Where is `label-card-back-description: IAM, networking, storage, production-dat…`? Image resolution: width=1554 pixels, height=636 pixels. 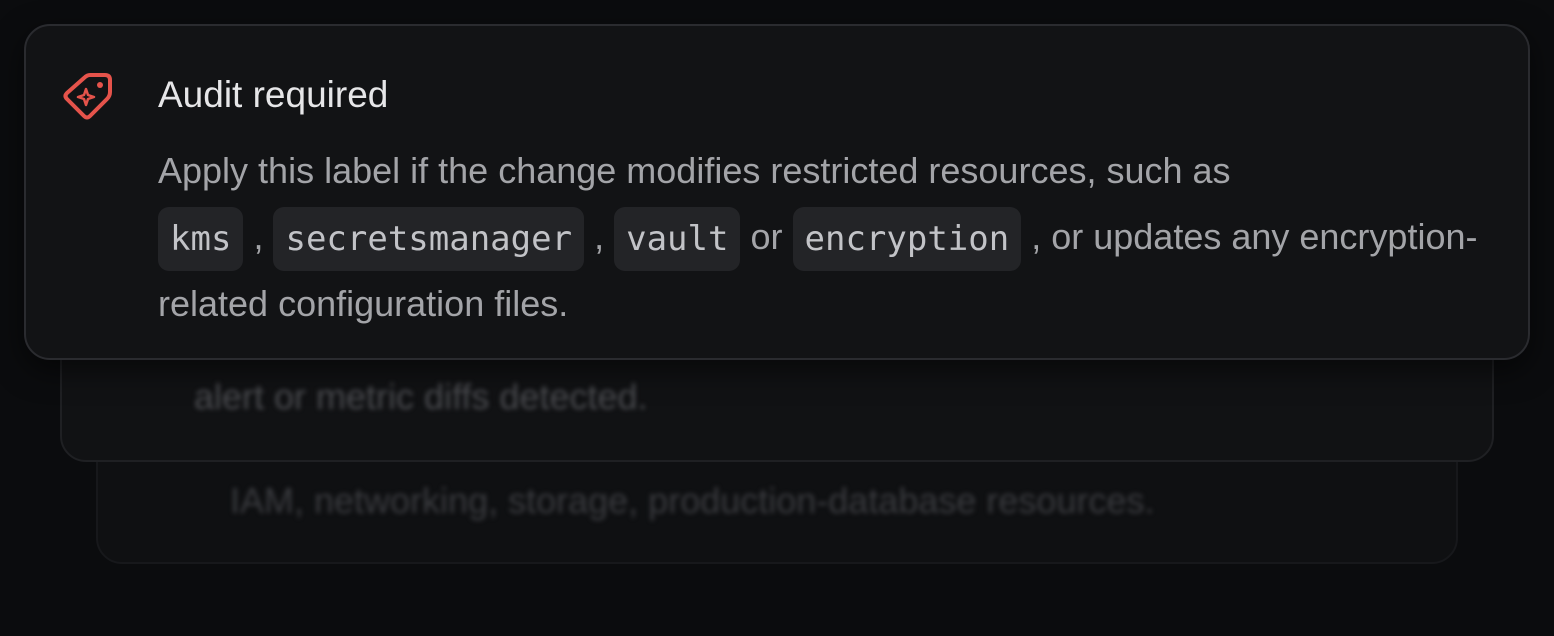
label-card-back-description: IAM, networking, storage, production-dat… is located at coordinates (692, 500).